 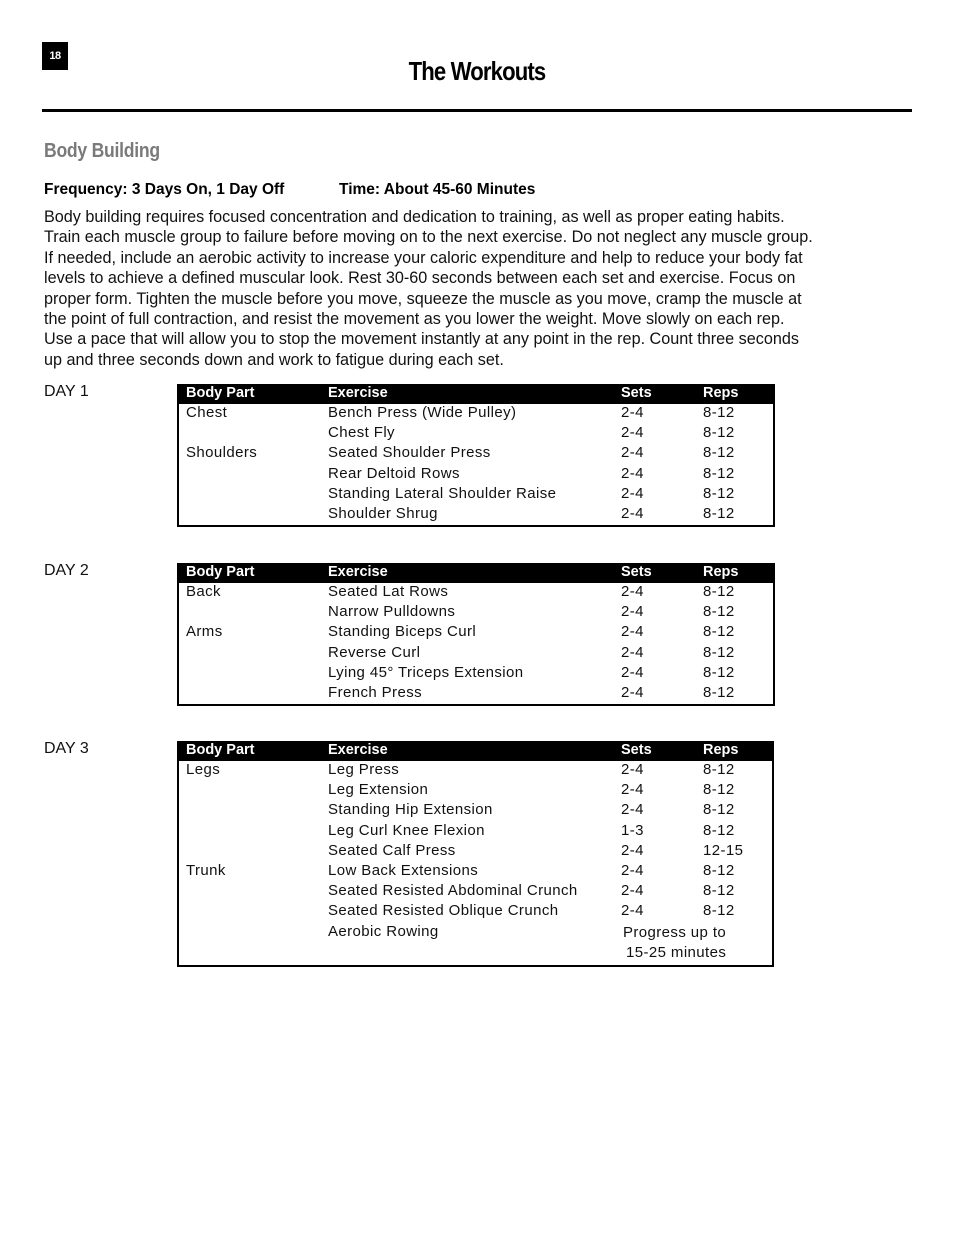 I want to click on exercise-cell: Shoulder Shrug, so click(x=383, y=513).